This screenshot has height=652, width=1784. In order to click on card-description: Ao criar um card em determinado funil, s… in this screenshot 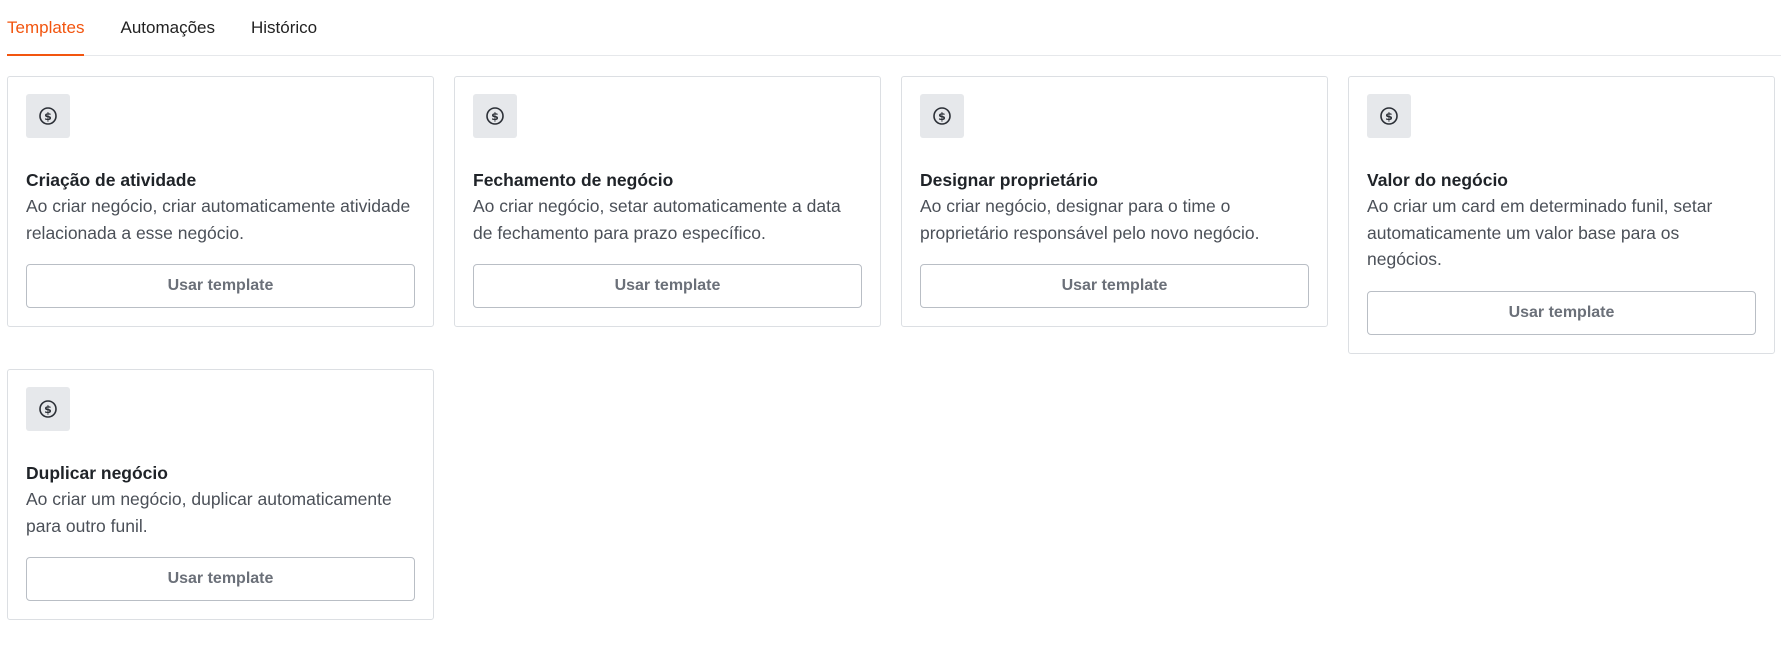, I will do `click(1540, 232)`.